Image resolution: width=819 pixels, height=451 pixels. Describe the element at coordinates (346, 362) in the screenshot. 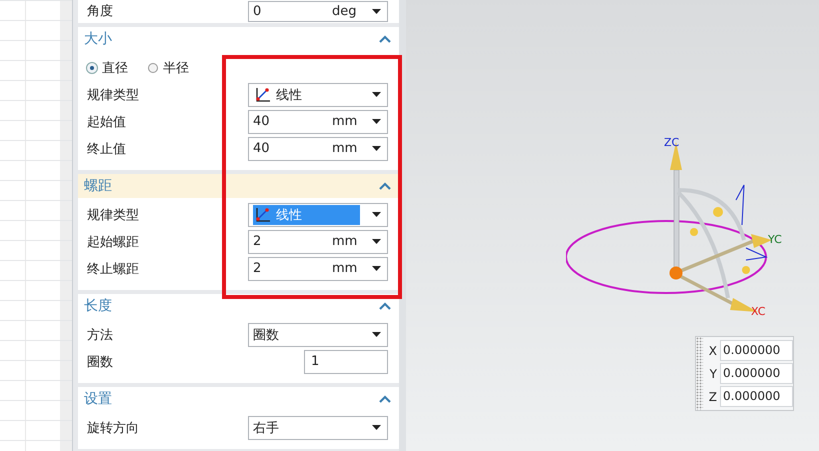

I see `number-field: 1` at that location.